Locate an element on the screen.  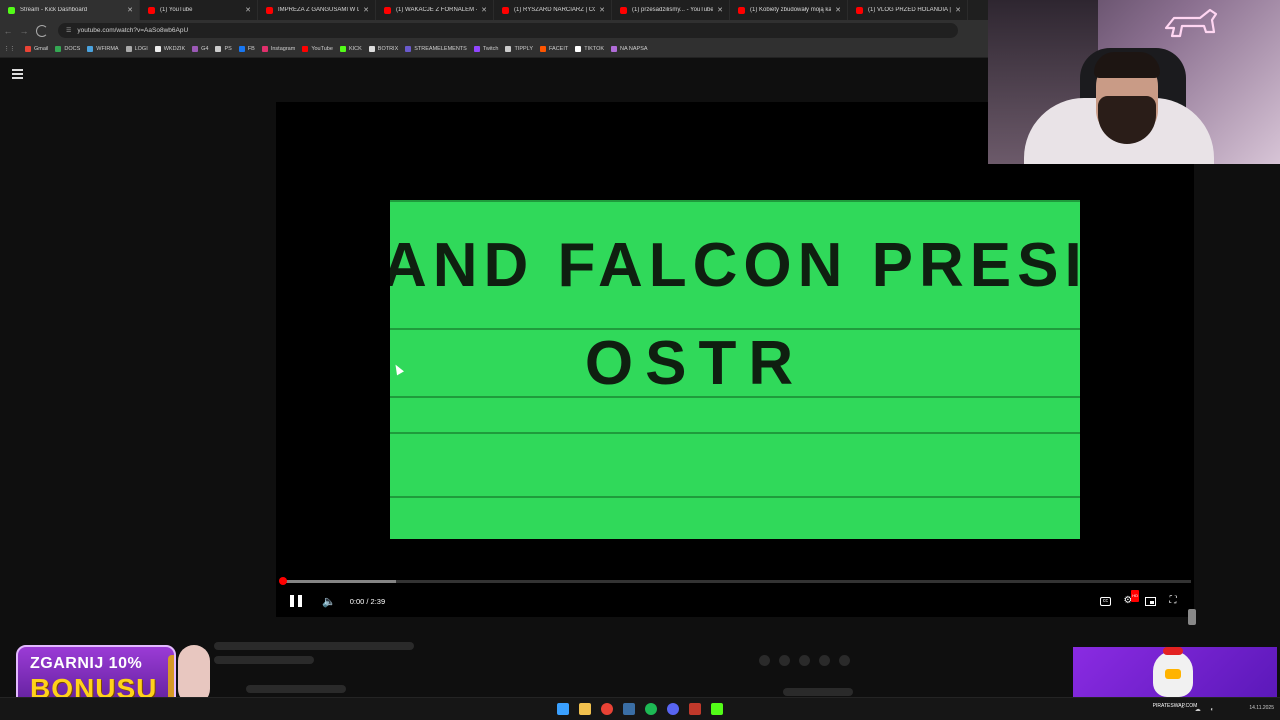
spotify-icon is located at coordinates (651, 709).